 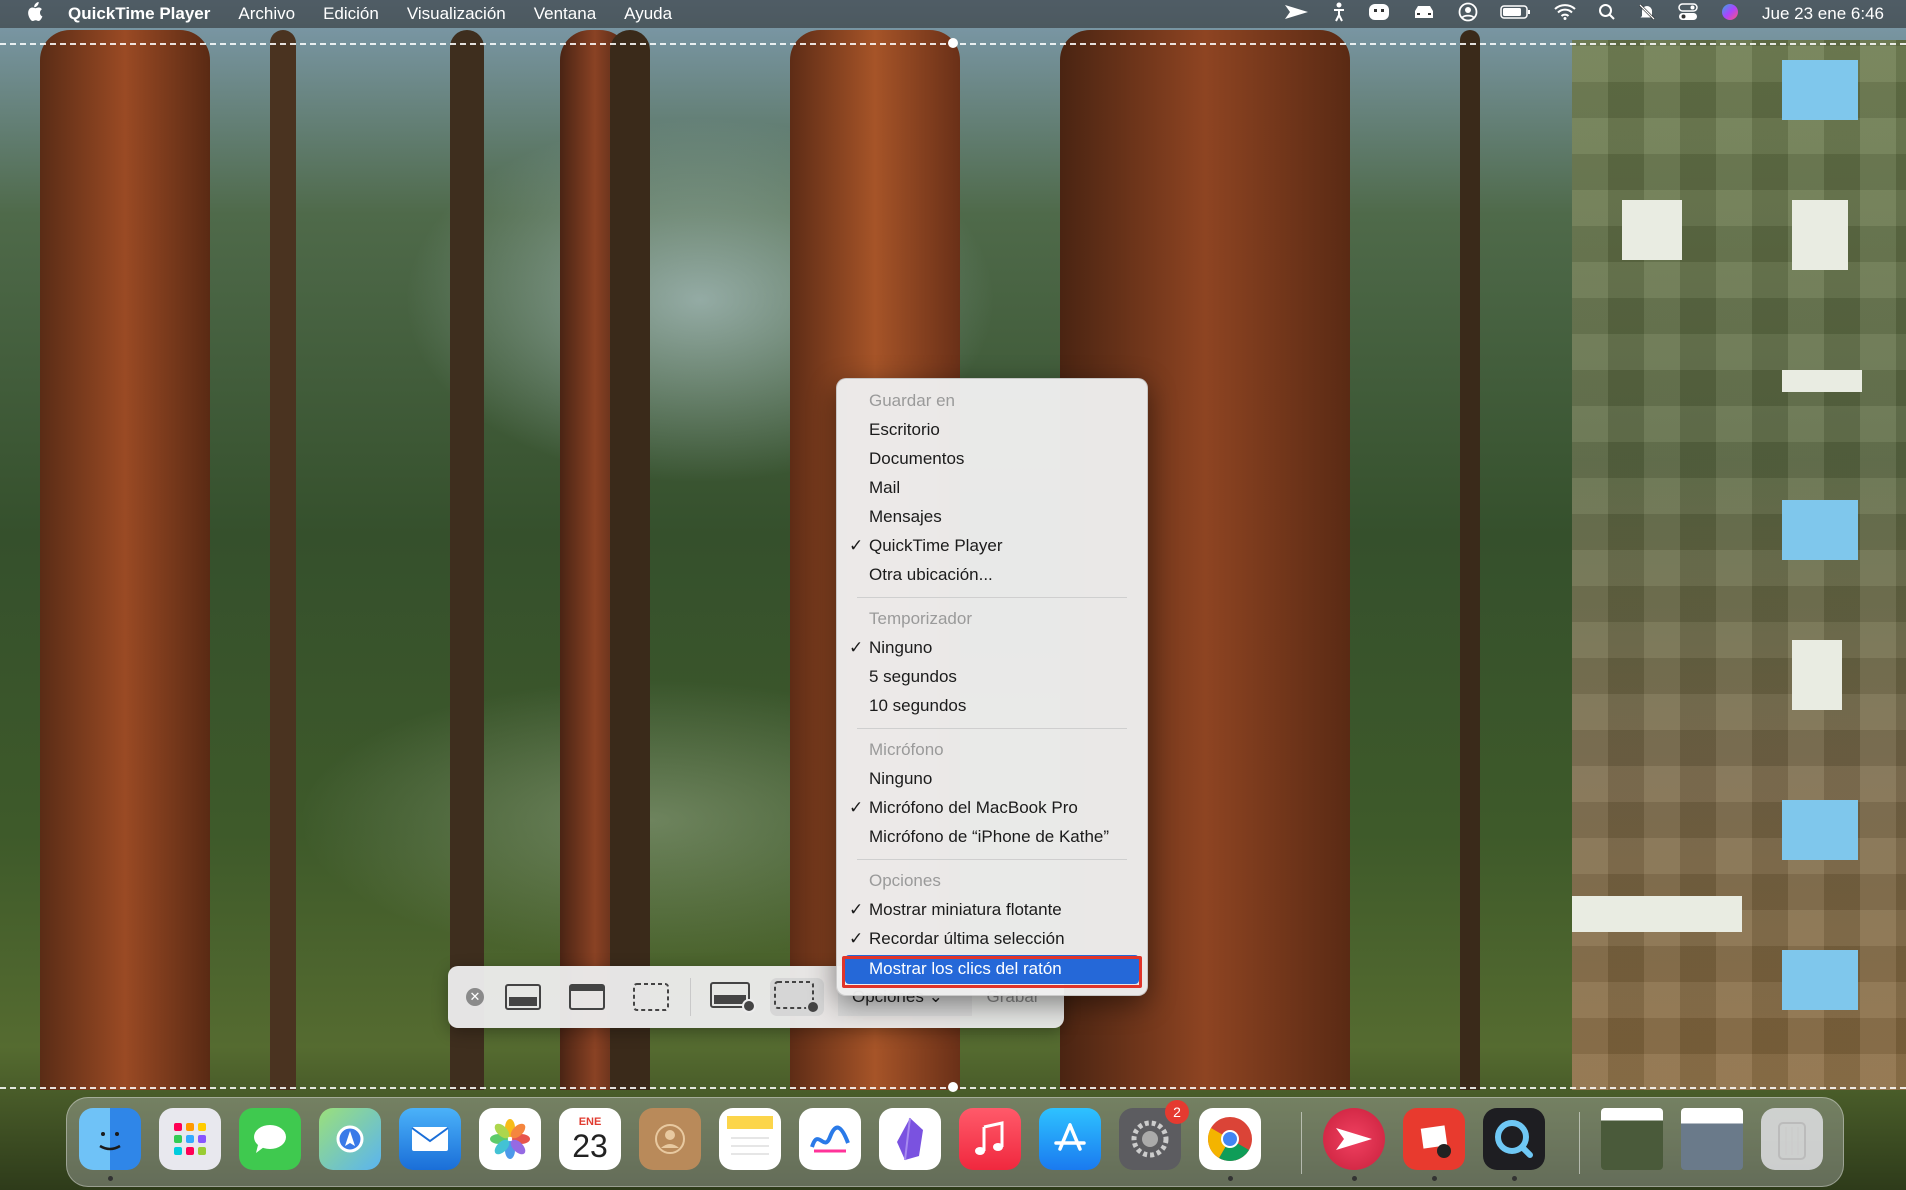 I want to click on system-settings-icon: 2, so click(x=1154, y=1135).